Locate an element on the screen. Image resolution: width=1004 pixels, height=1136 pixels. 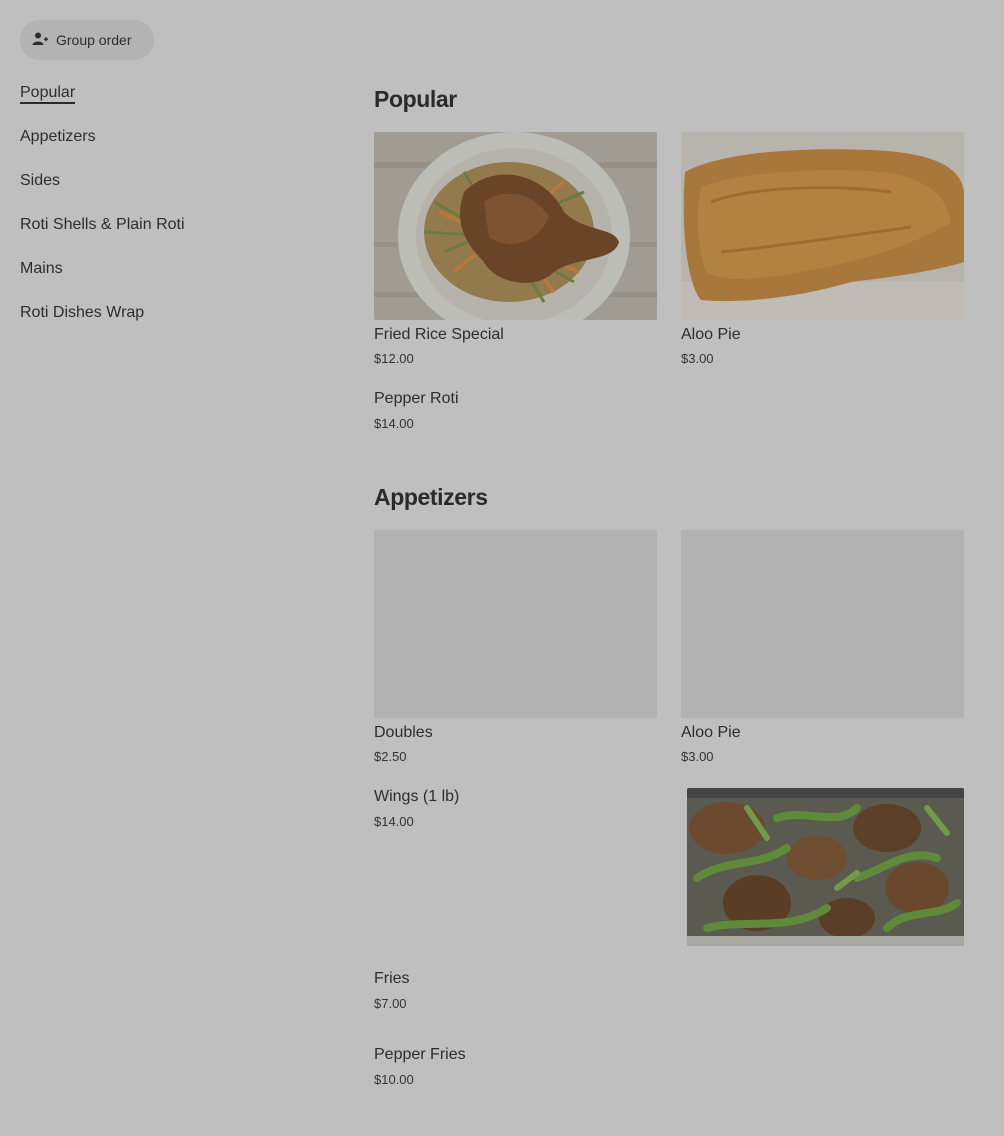
item-price: $10.00 is located at coordinates (394, 1079).